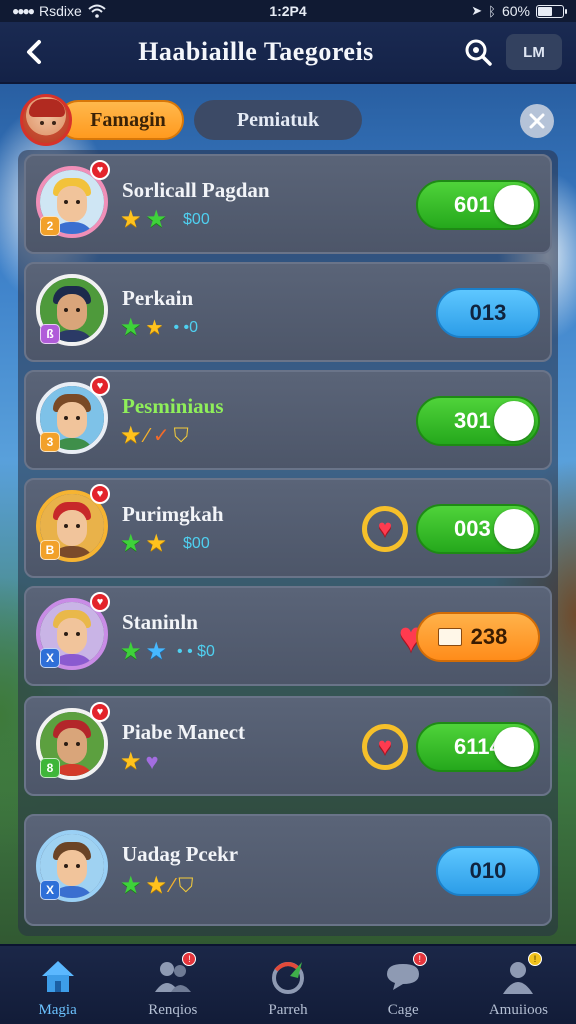  I want to click on close-button, so click(537, 121).